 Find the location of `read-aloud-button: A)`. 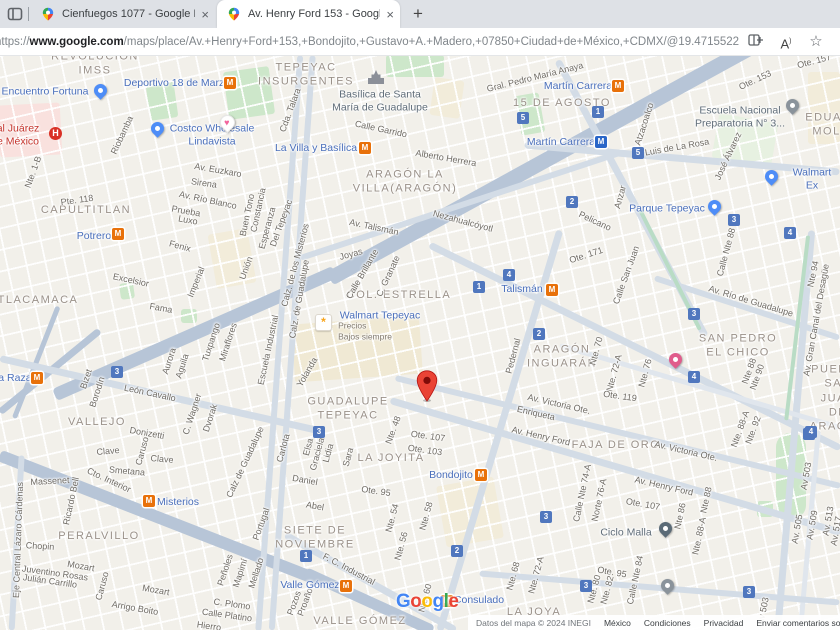

read-aloud-button: A) is located at coordinates (786, 42).